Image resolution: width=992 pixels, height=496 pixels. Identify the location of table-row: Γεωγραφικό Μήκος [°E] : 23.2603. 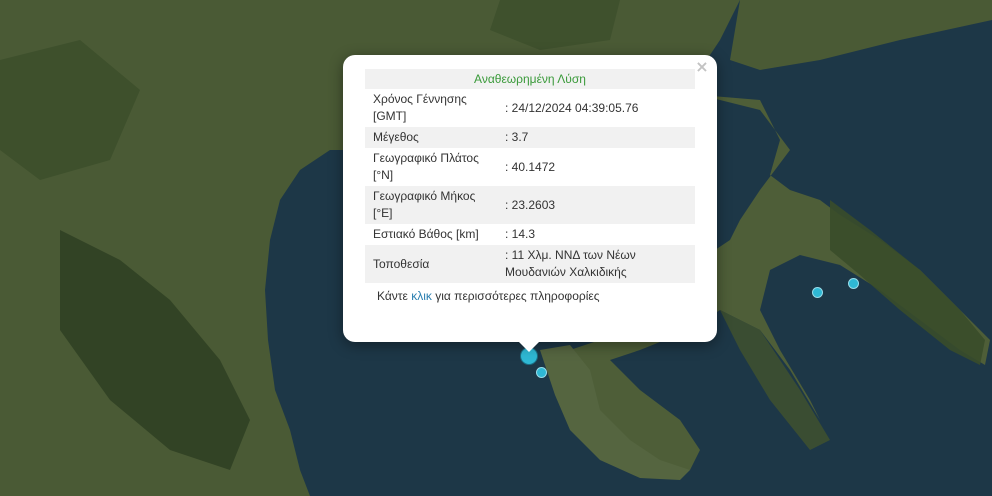
(530, 205).